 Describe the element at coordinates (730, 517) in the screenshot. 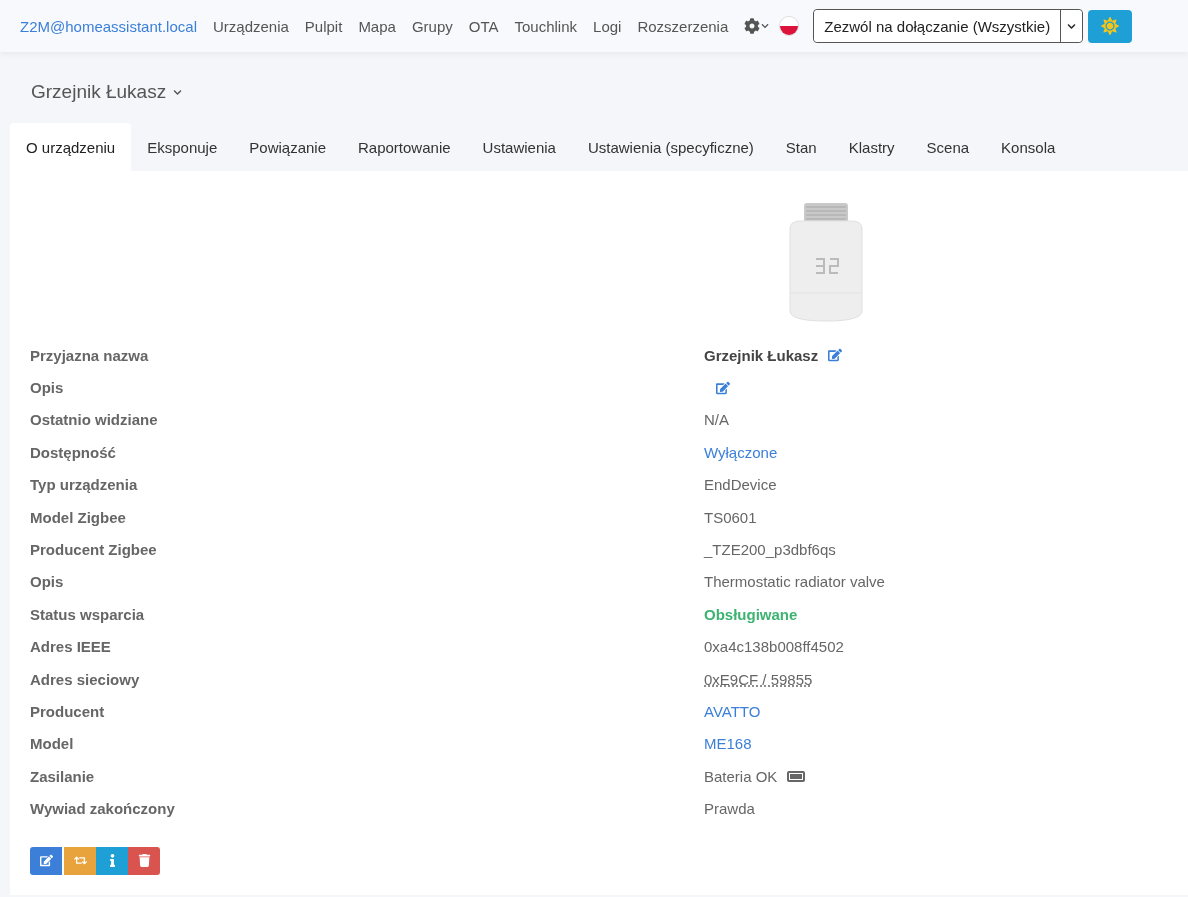

I see `detail-value: TS0601` at that location.